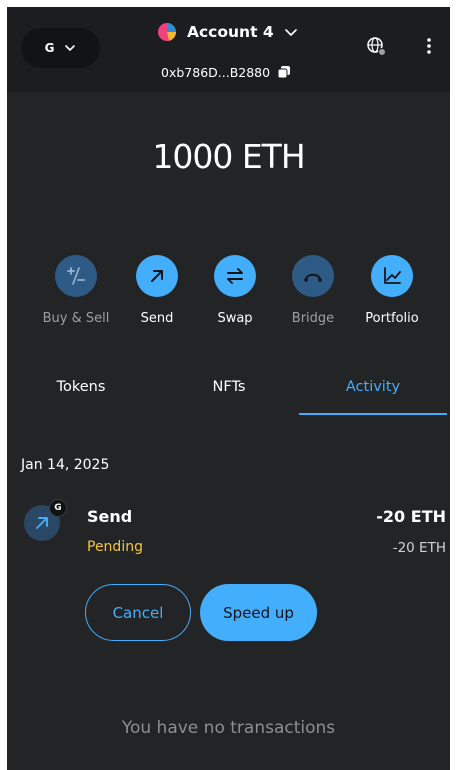 This screenshot has width=456, height=770. Describe the element at coordinates (235, 318) in the screenshot. I see `swap-label: Swap` at that location.